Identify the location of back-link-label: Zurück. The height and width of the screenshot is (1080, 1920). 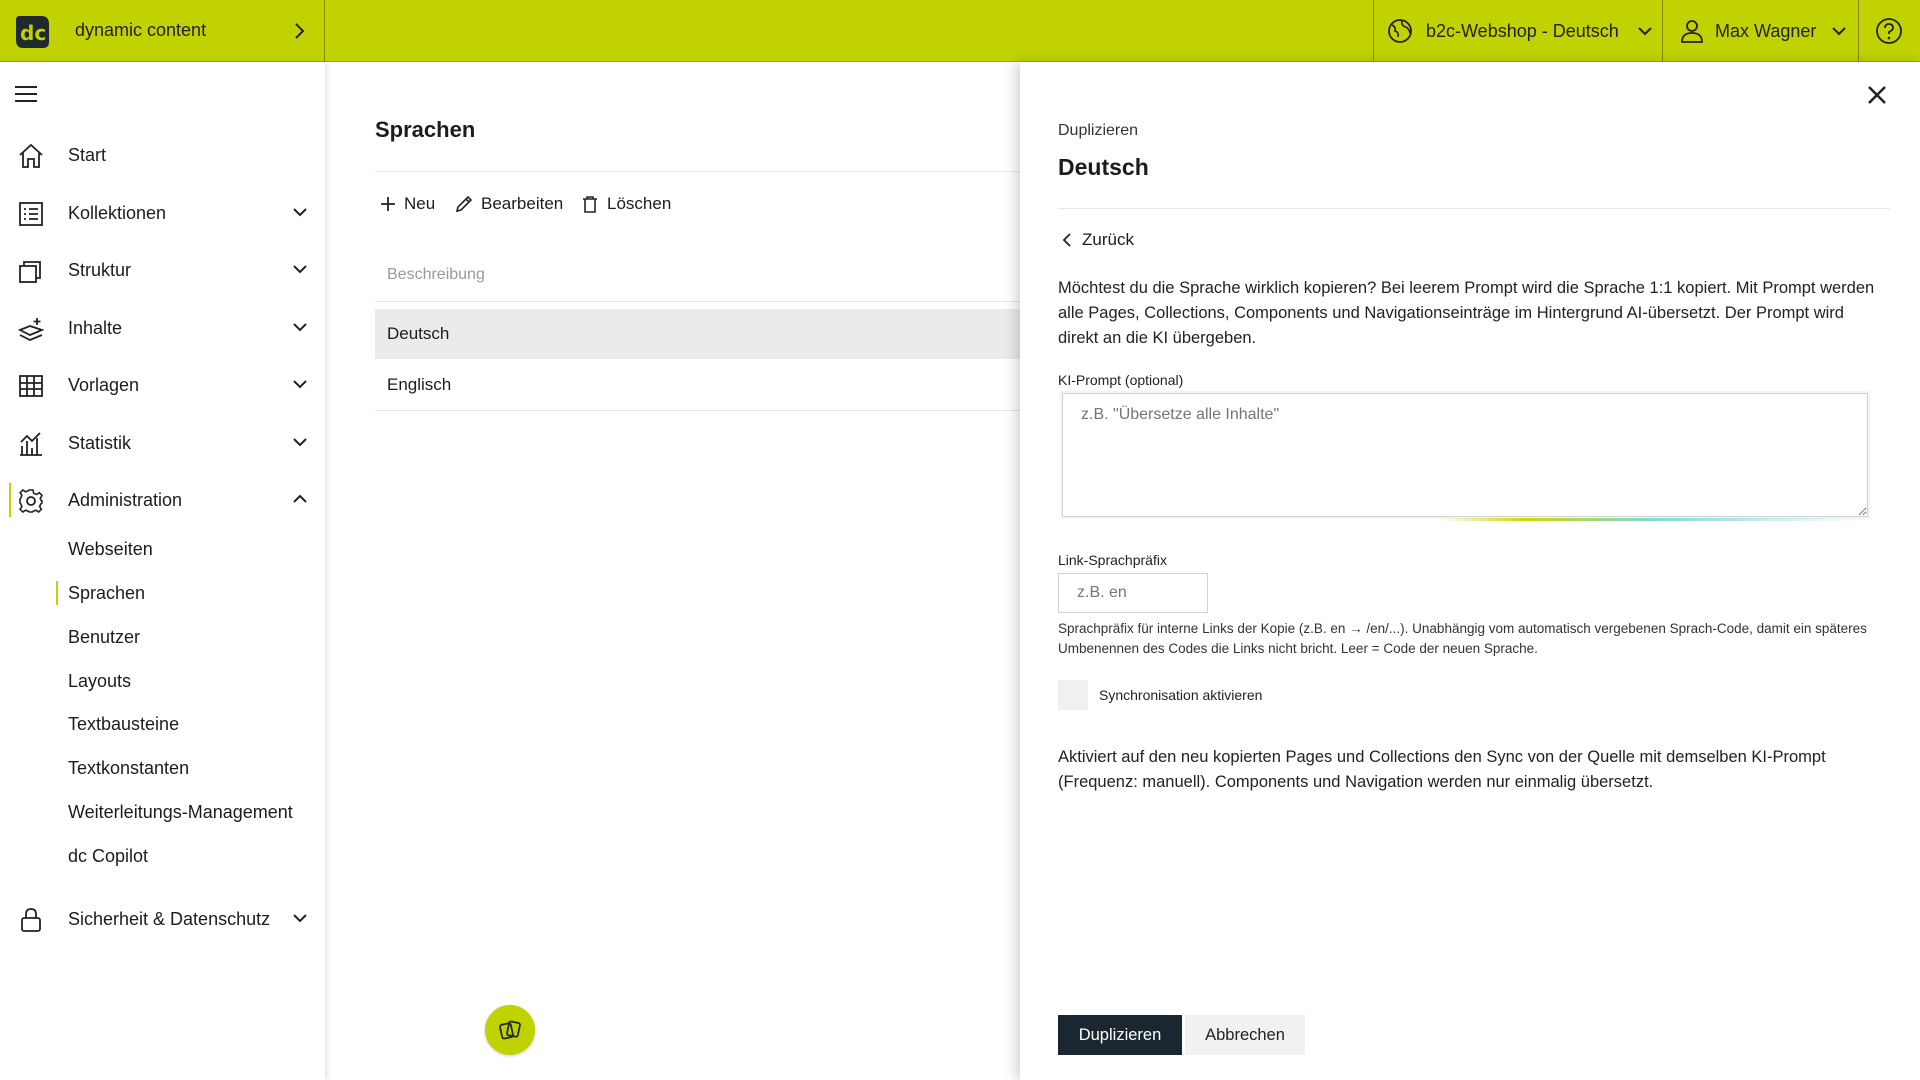
(1108, 239).